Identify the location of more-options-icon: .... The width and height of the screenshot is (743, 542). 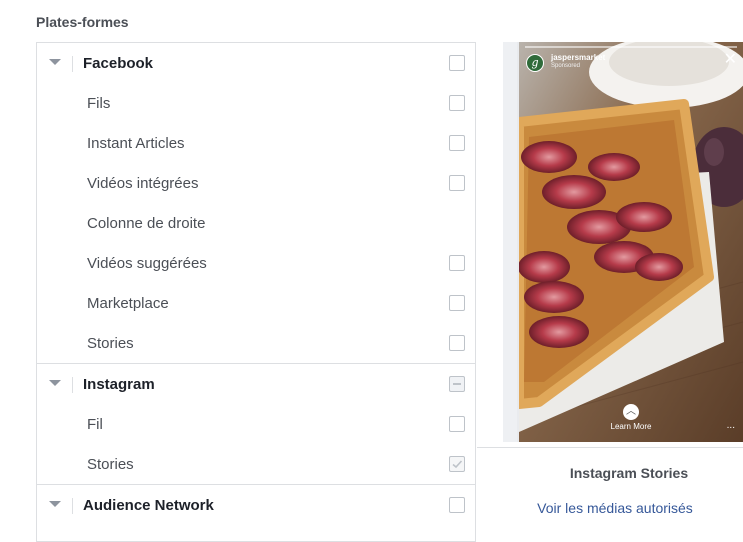
(731, 425).